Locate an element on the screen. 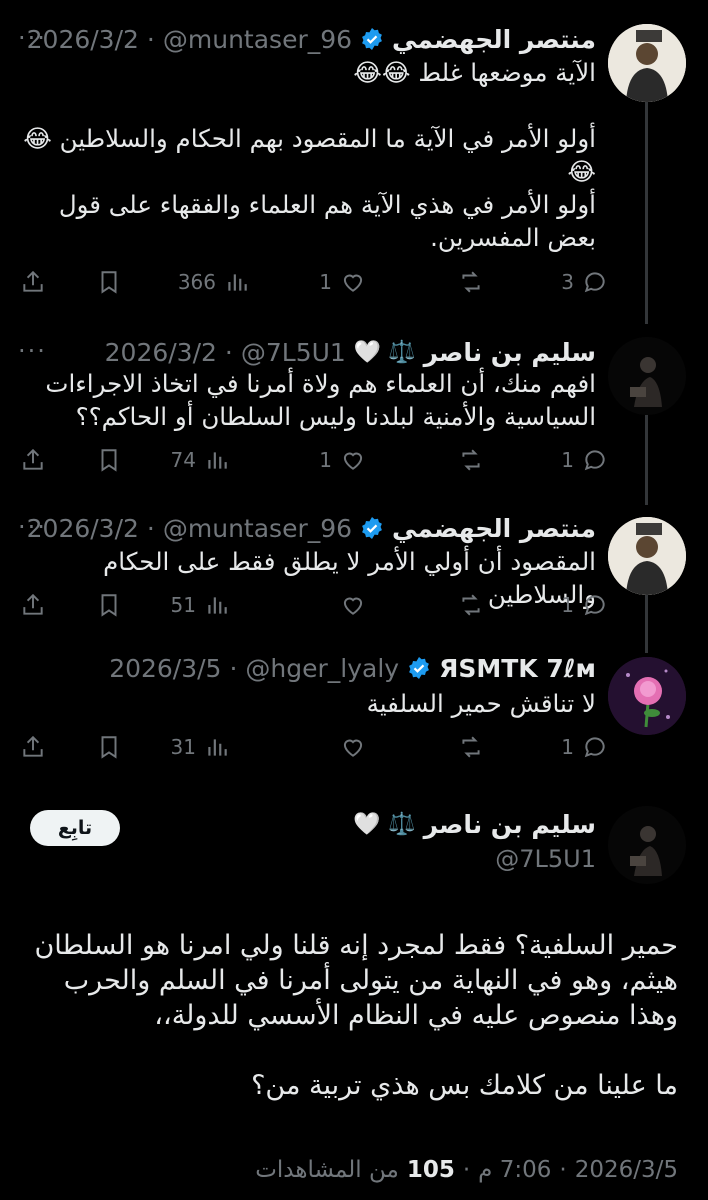  author-name: ЯЅMTK 7ℓм is located at coordinates (517, 668).